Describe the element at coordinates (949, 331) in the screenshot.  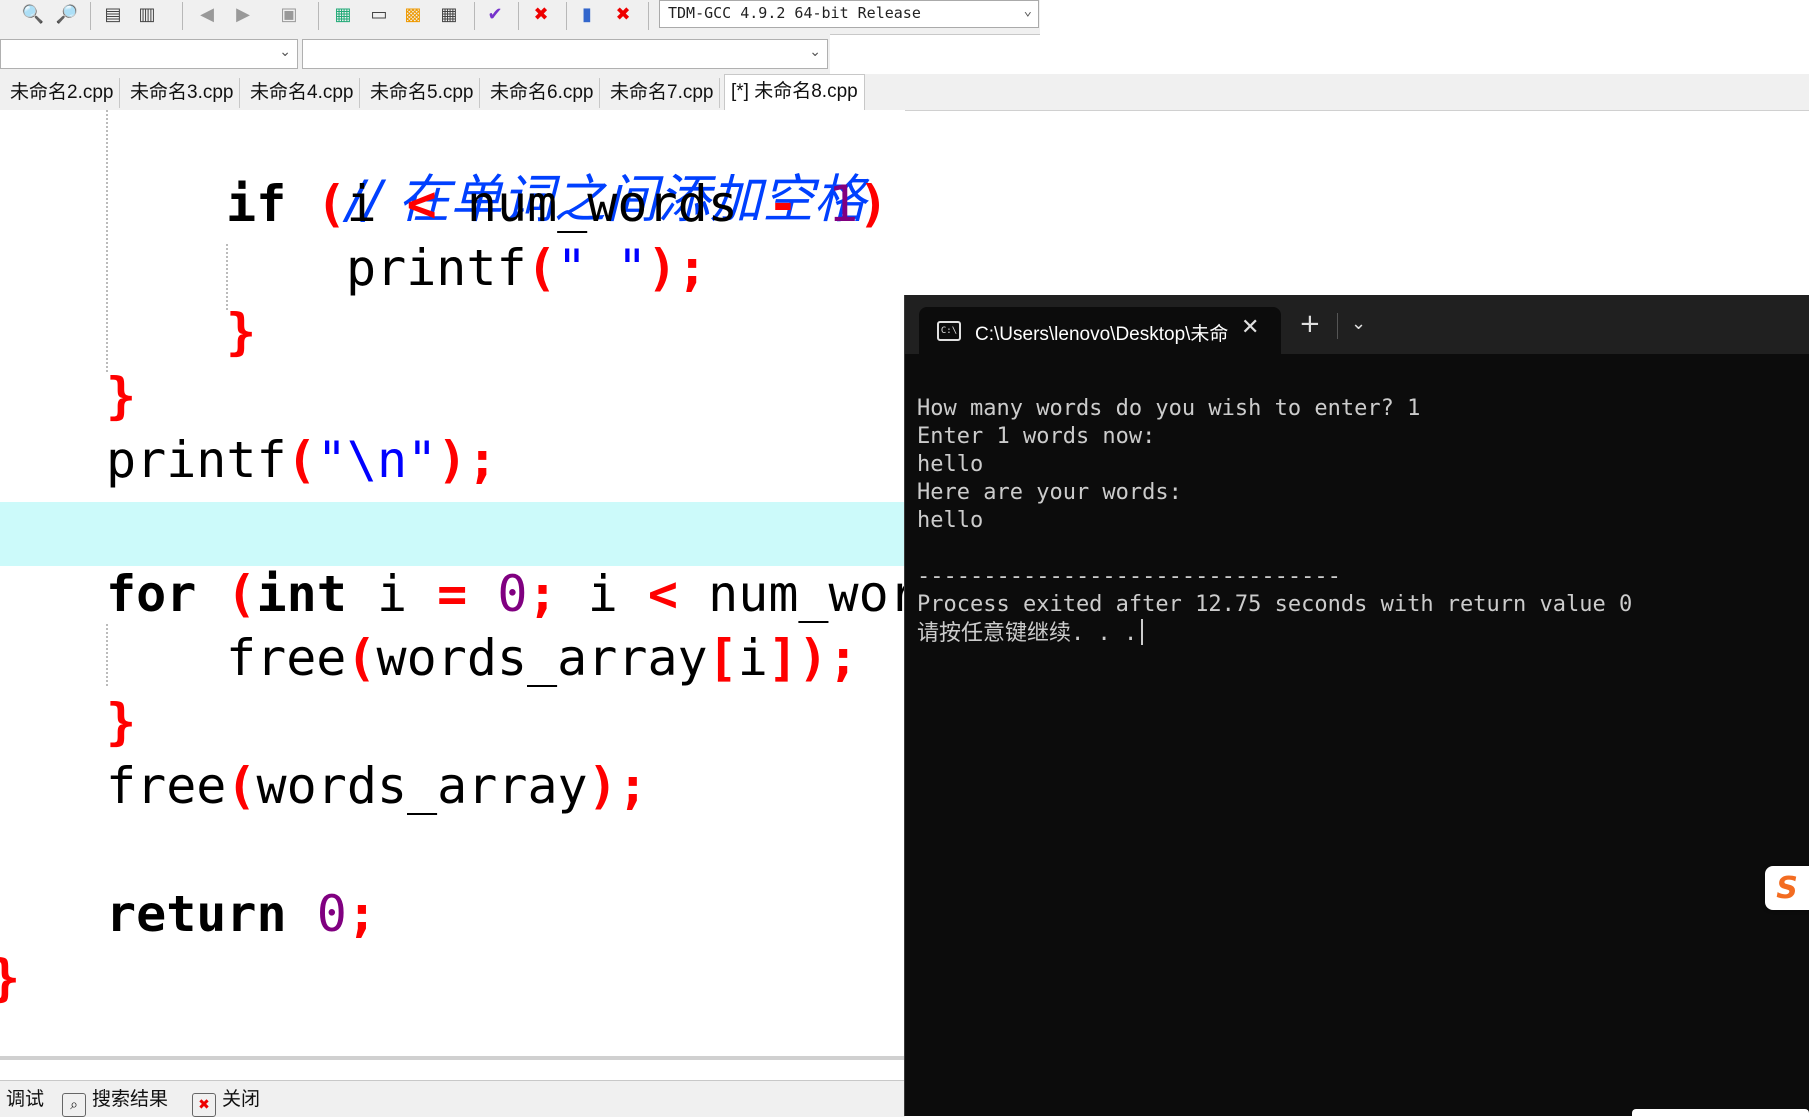
I see `console-icon: C:\` at that location.